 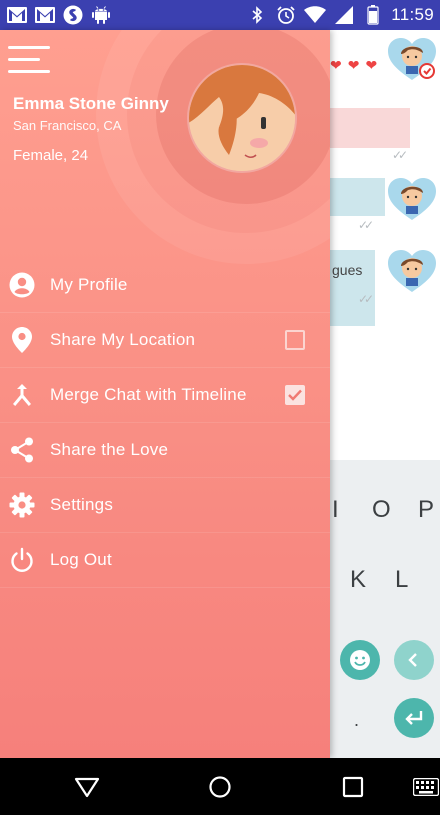 I want to click on menu-item-label: Log Out, so click(x=81, y=559).